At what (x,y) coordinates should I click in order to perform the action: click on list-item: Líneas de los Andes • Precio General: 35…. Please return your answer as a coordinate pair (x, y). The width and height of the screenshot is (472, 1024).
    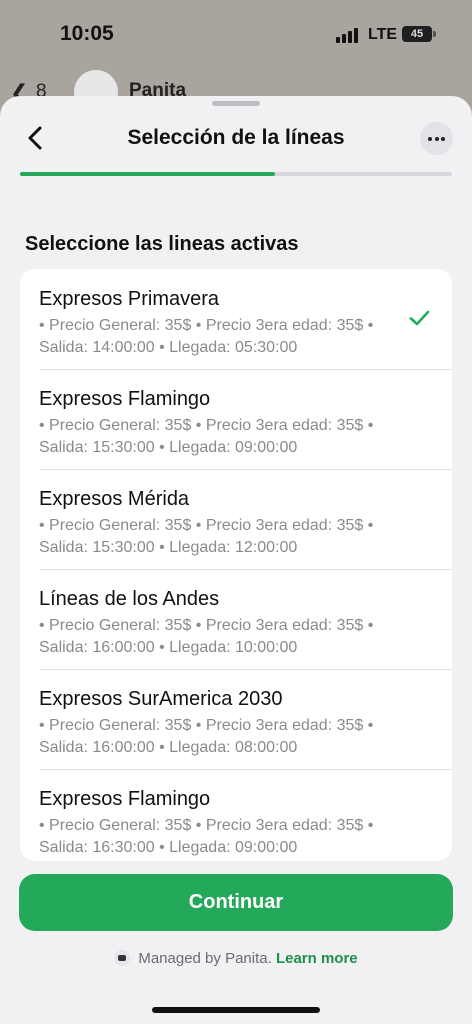
    Looking at the image, I should click on (236, 619).